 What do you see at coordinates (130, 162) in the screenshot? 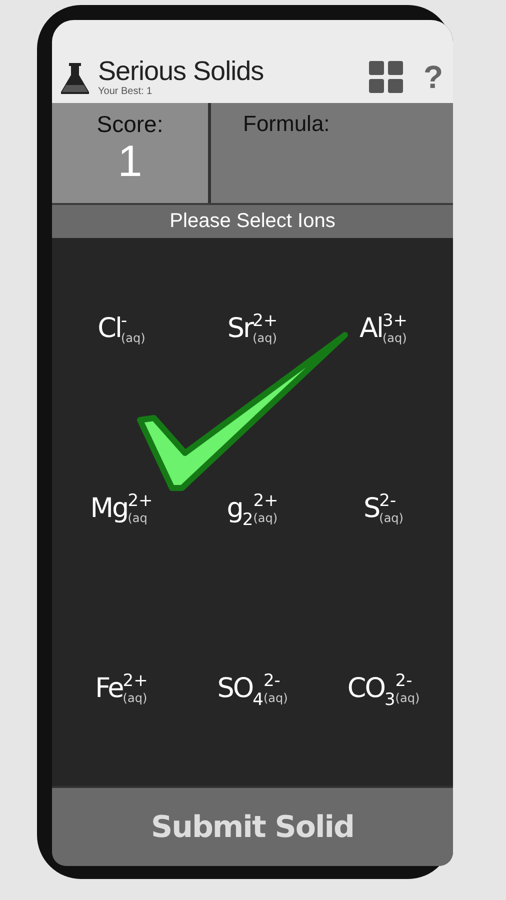
I see `score-value: 1` at bounding box center [130, 162].